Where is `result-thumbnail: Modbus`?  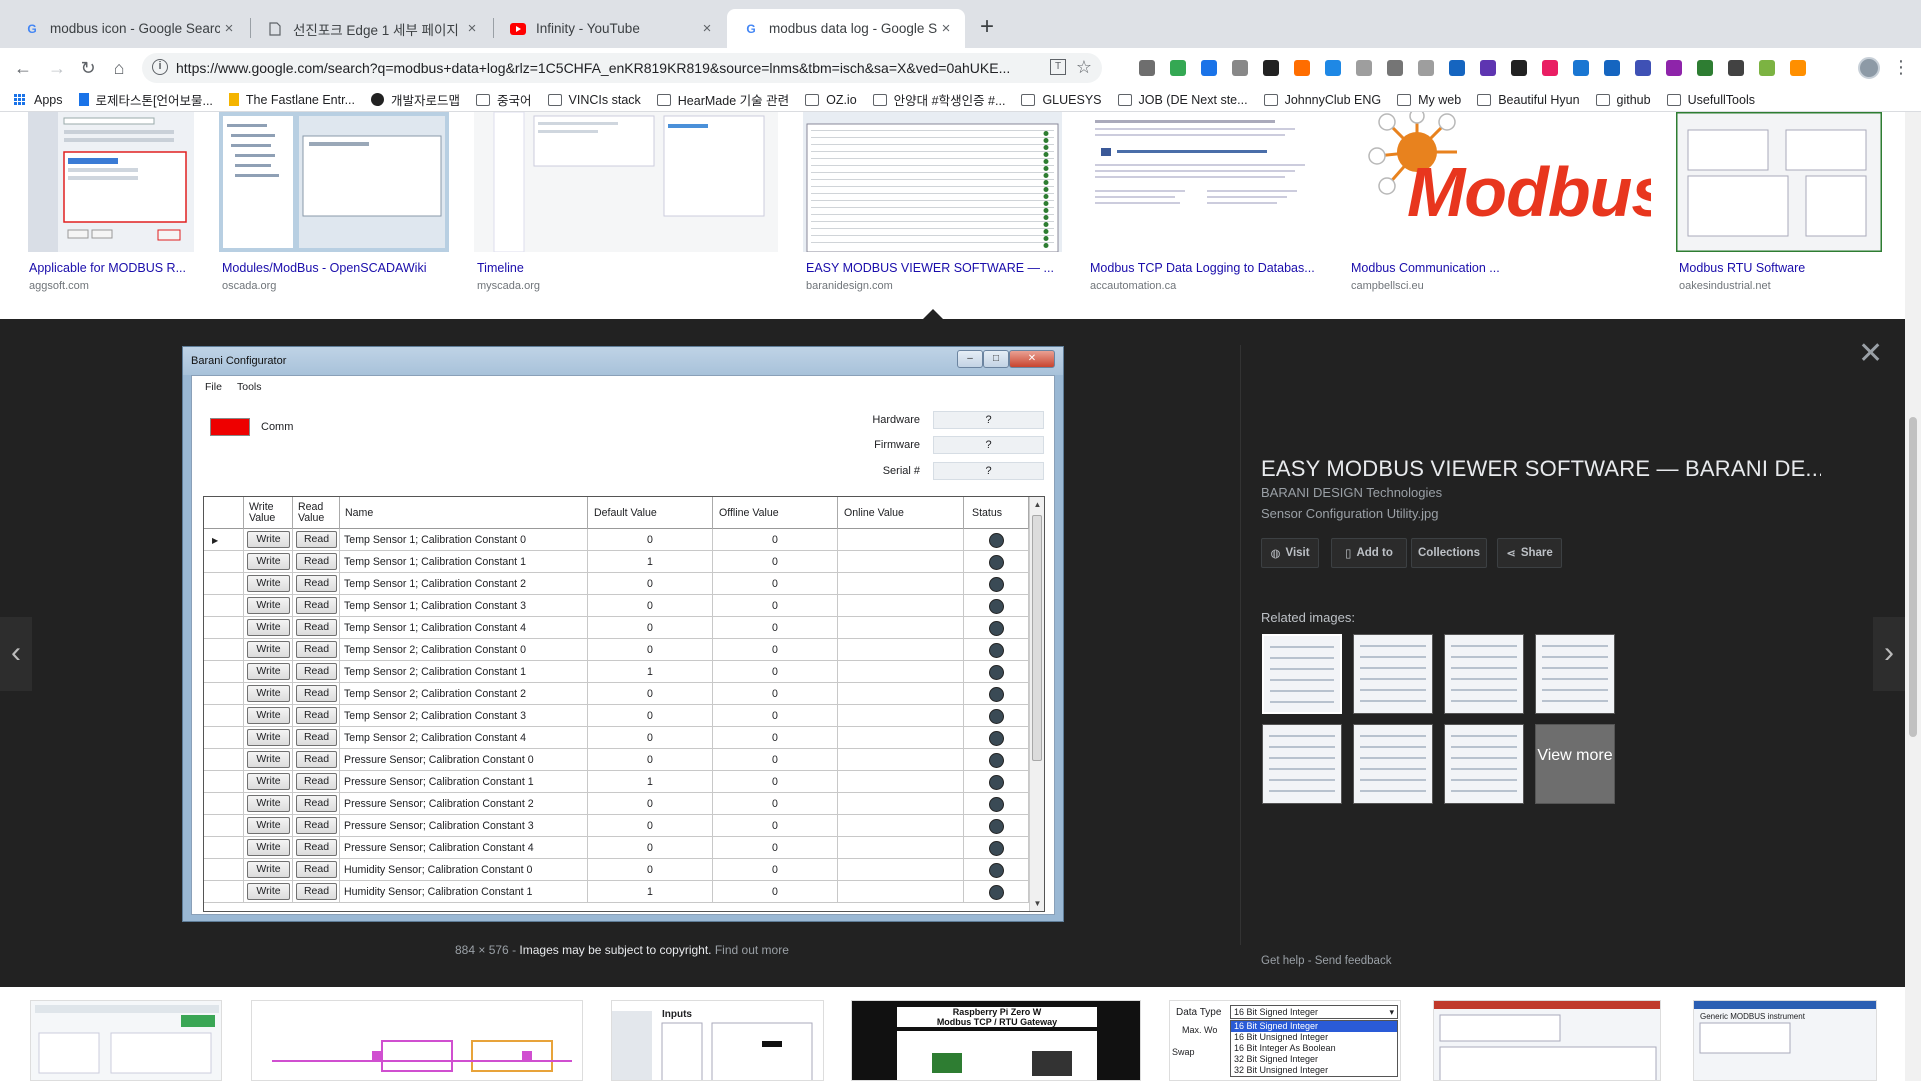 result-thumbnail: Modbus is located at coordinates (1499, 182).